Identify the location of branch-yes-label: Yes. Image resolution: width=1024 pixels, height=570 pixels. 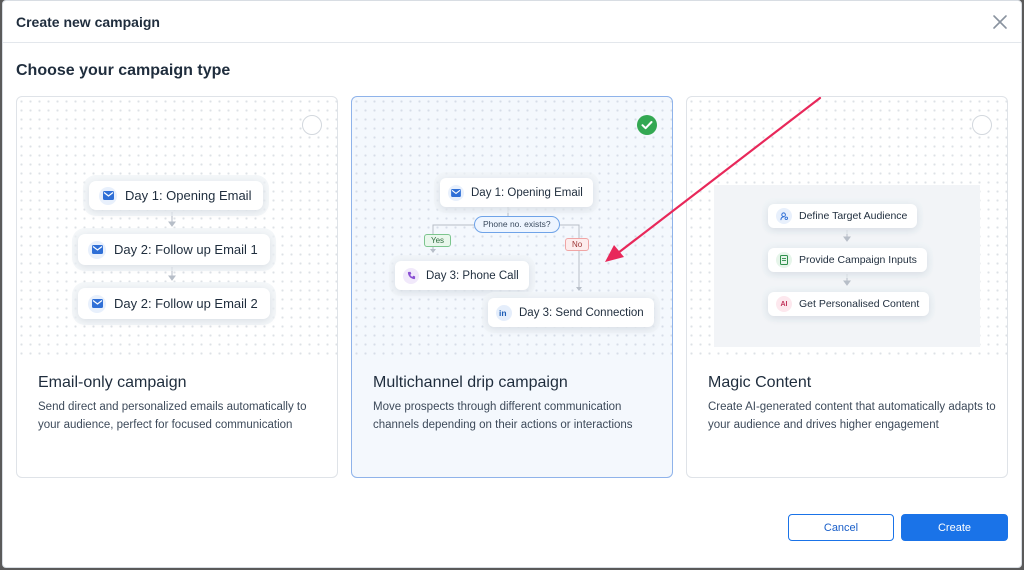
(438, 240).